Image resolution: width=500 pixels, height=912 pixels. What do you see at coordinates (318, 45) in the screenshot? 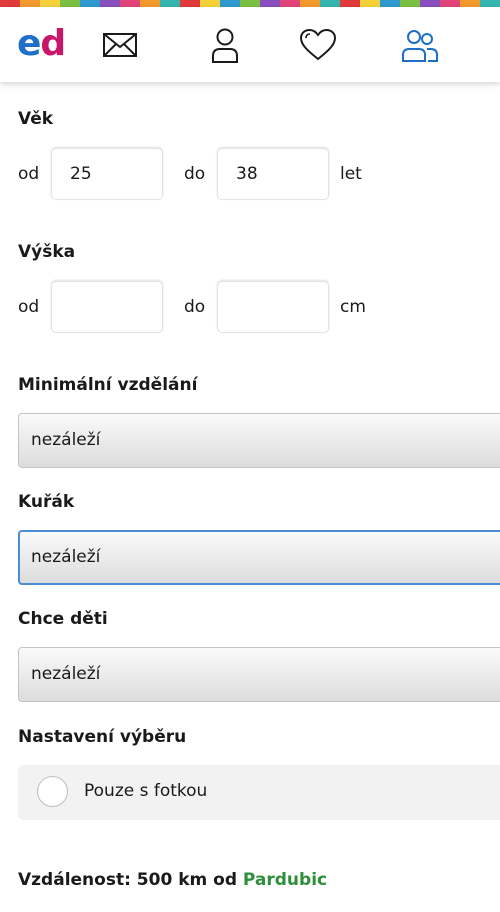
I see `heart-icon` at bounding box center [318, 45].